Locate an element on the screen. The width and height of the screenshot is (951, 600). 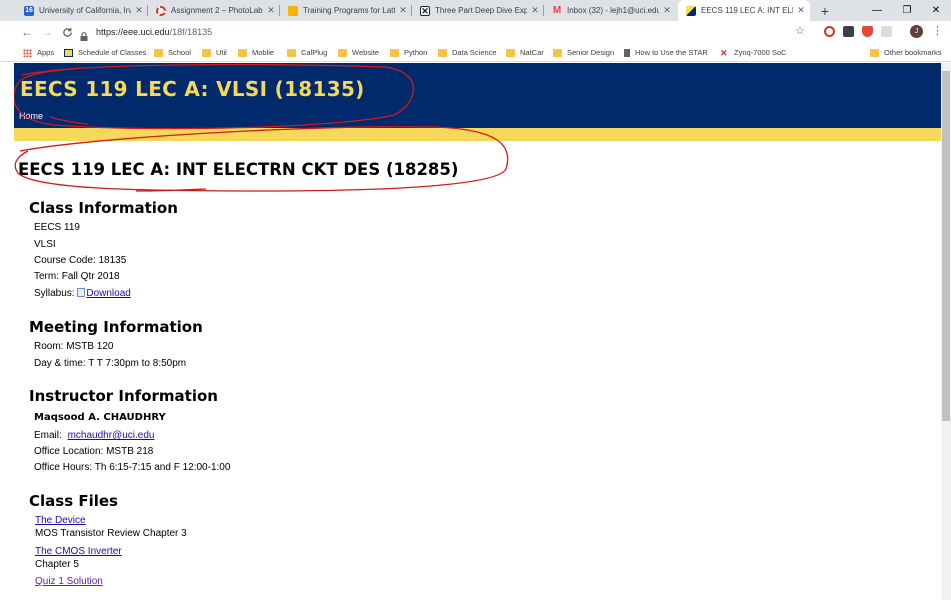
tab-training: Training Programs for Latt ✕ is located at coordinates (346, 10).